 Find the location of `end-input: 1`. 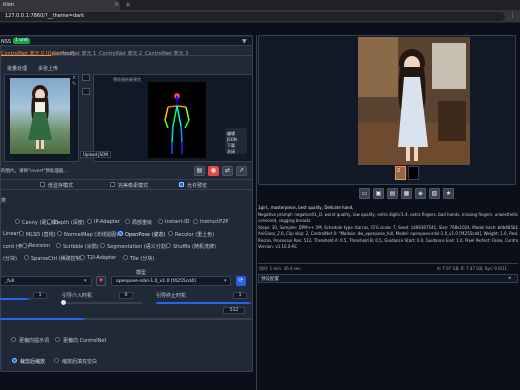

end-input: 1 is located at coordinates (240, 295).